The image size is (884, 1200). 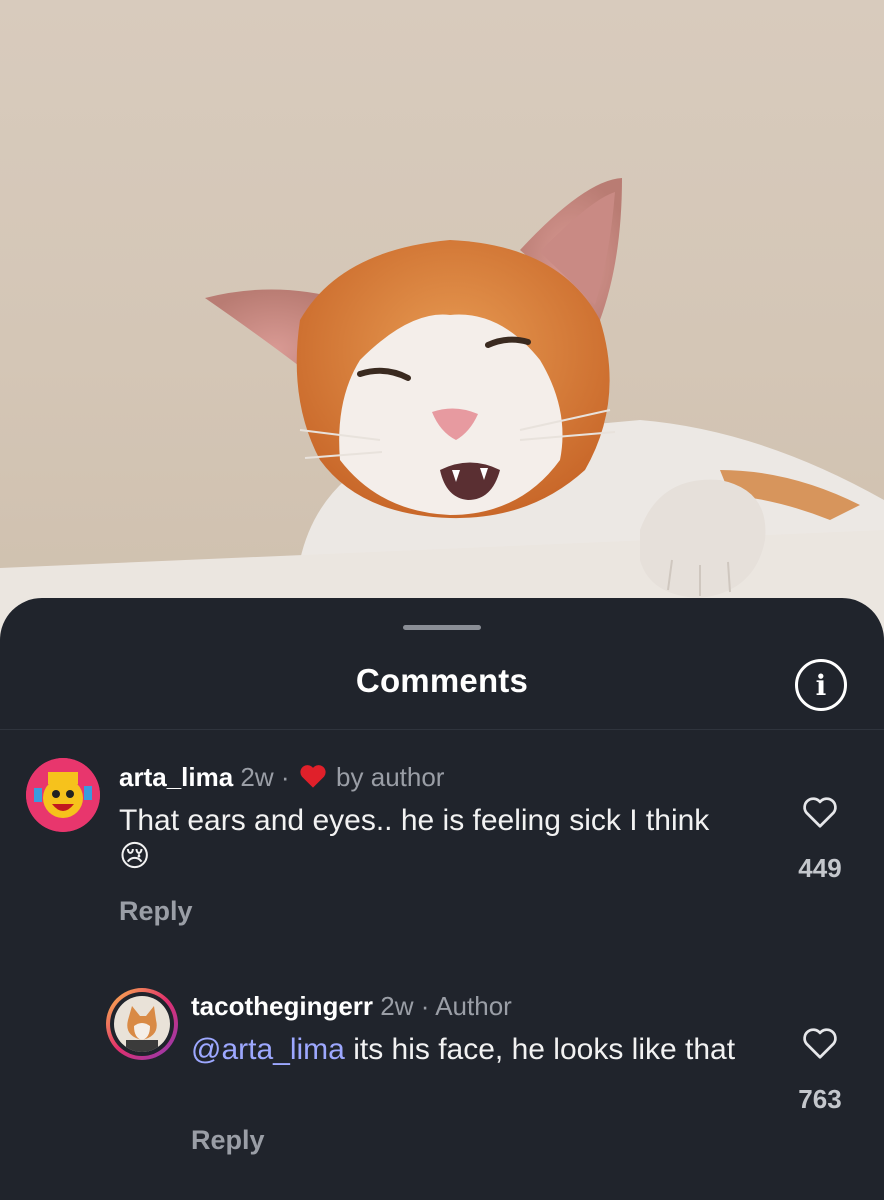 I want to click on mention-link: @arta_lima, so click(x=268, y=1049).